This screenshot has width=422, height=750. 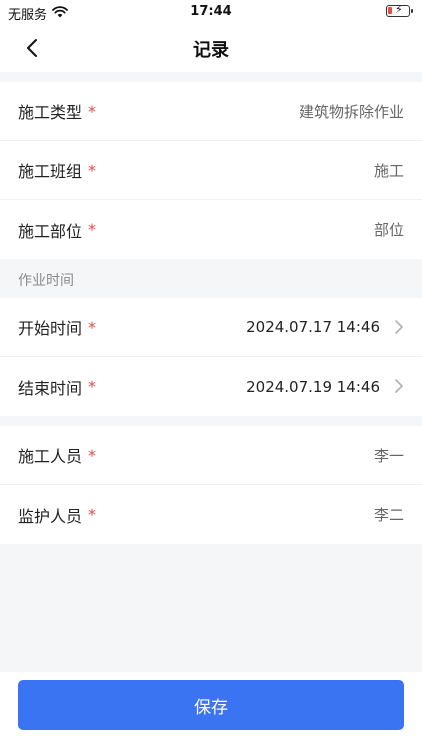 What do you see at coordinates (211, 111) in the screenshot?
I see `field-construction-type: 施工类型 * 建筑物拆除作业` at bounding box center [211, 111].